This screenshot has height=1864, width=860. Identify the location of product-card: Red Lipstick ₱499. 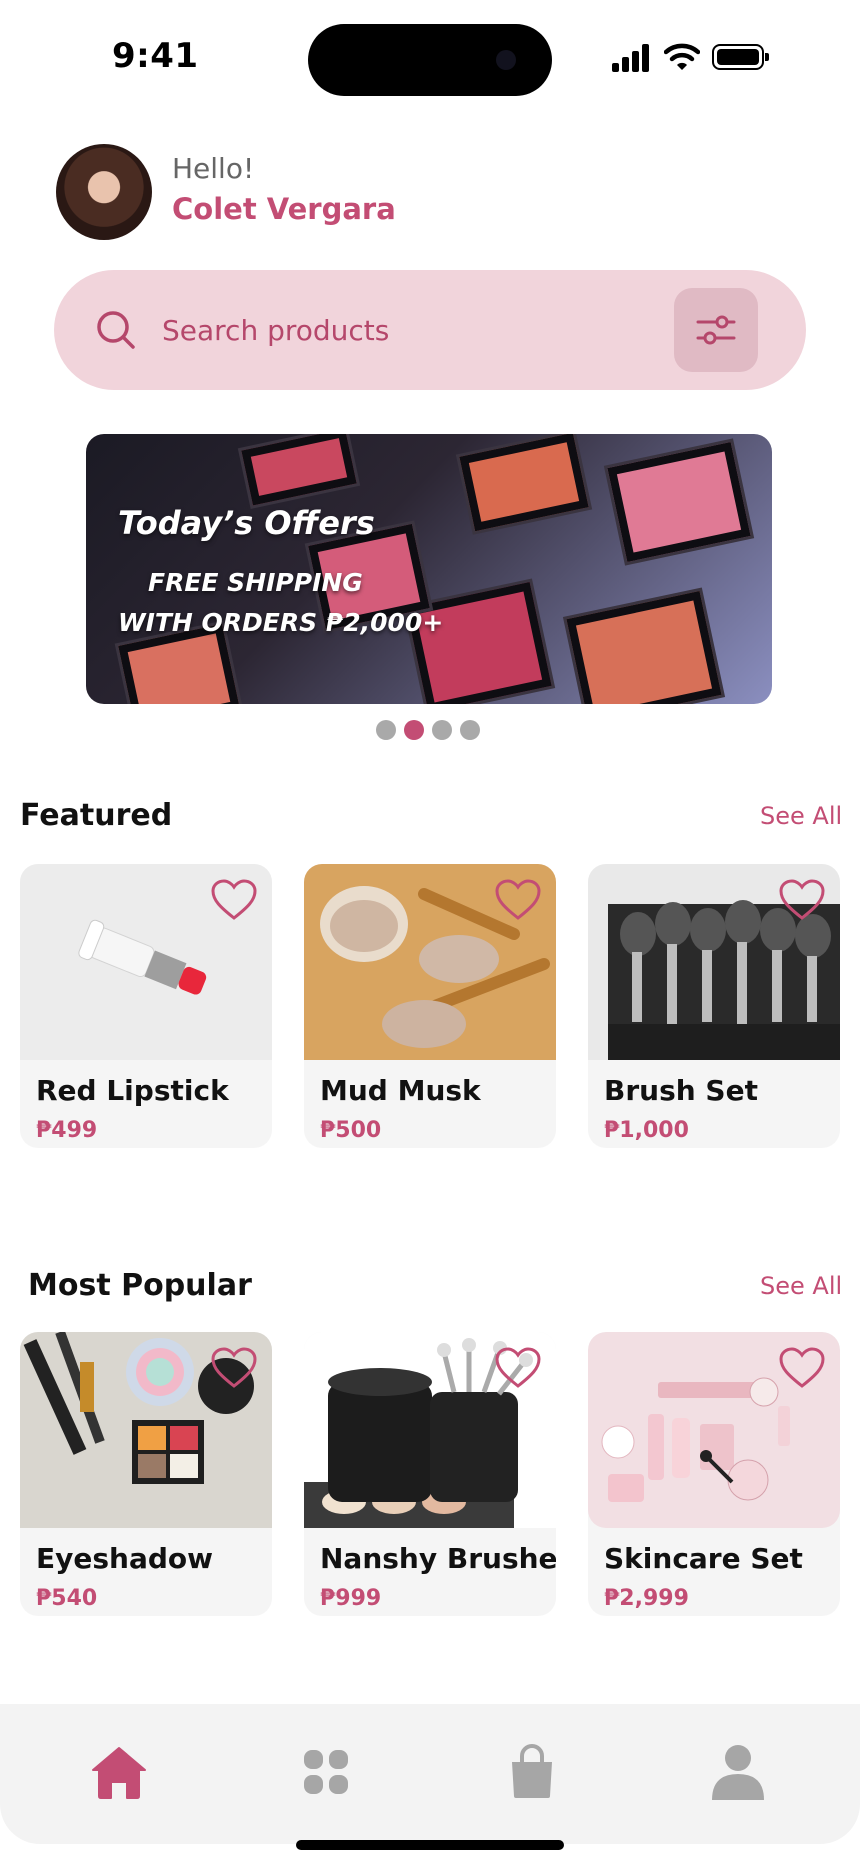
(146, 1006).